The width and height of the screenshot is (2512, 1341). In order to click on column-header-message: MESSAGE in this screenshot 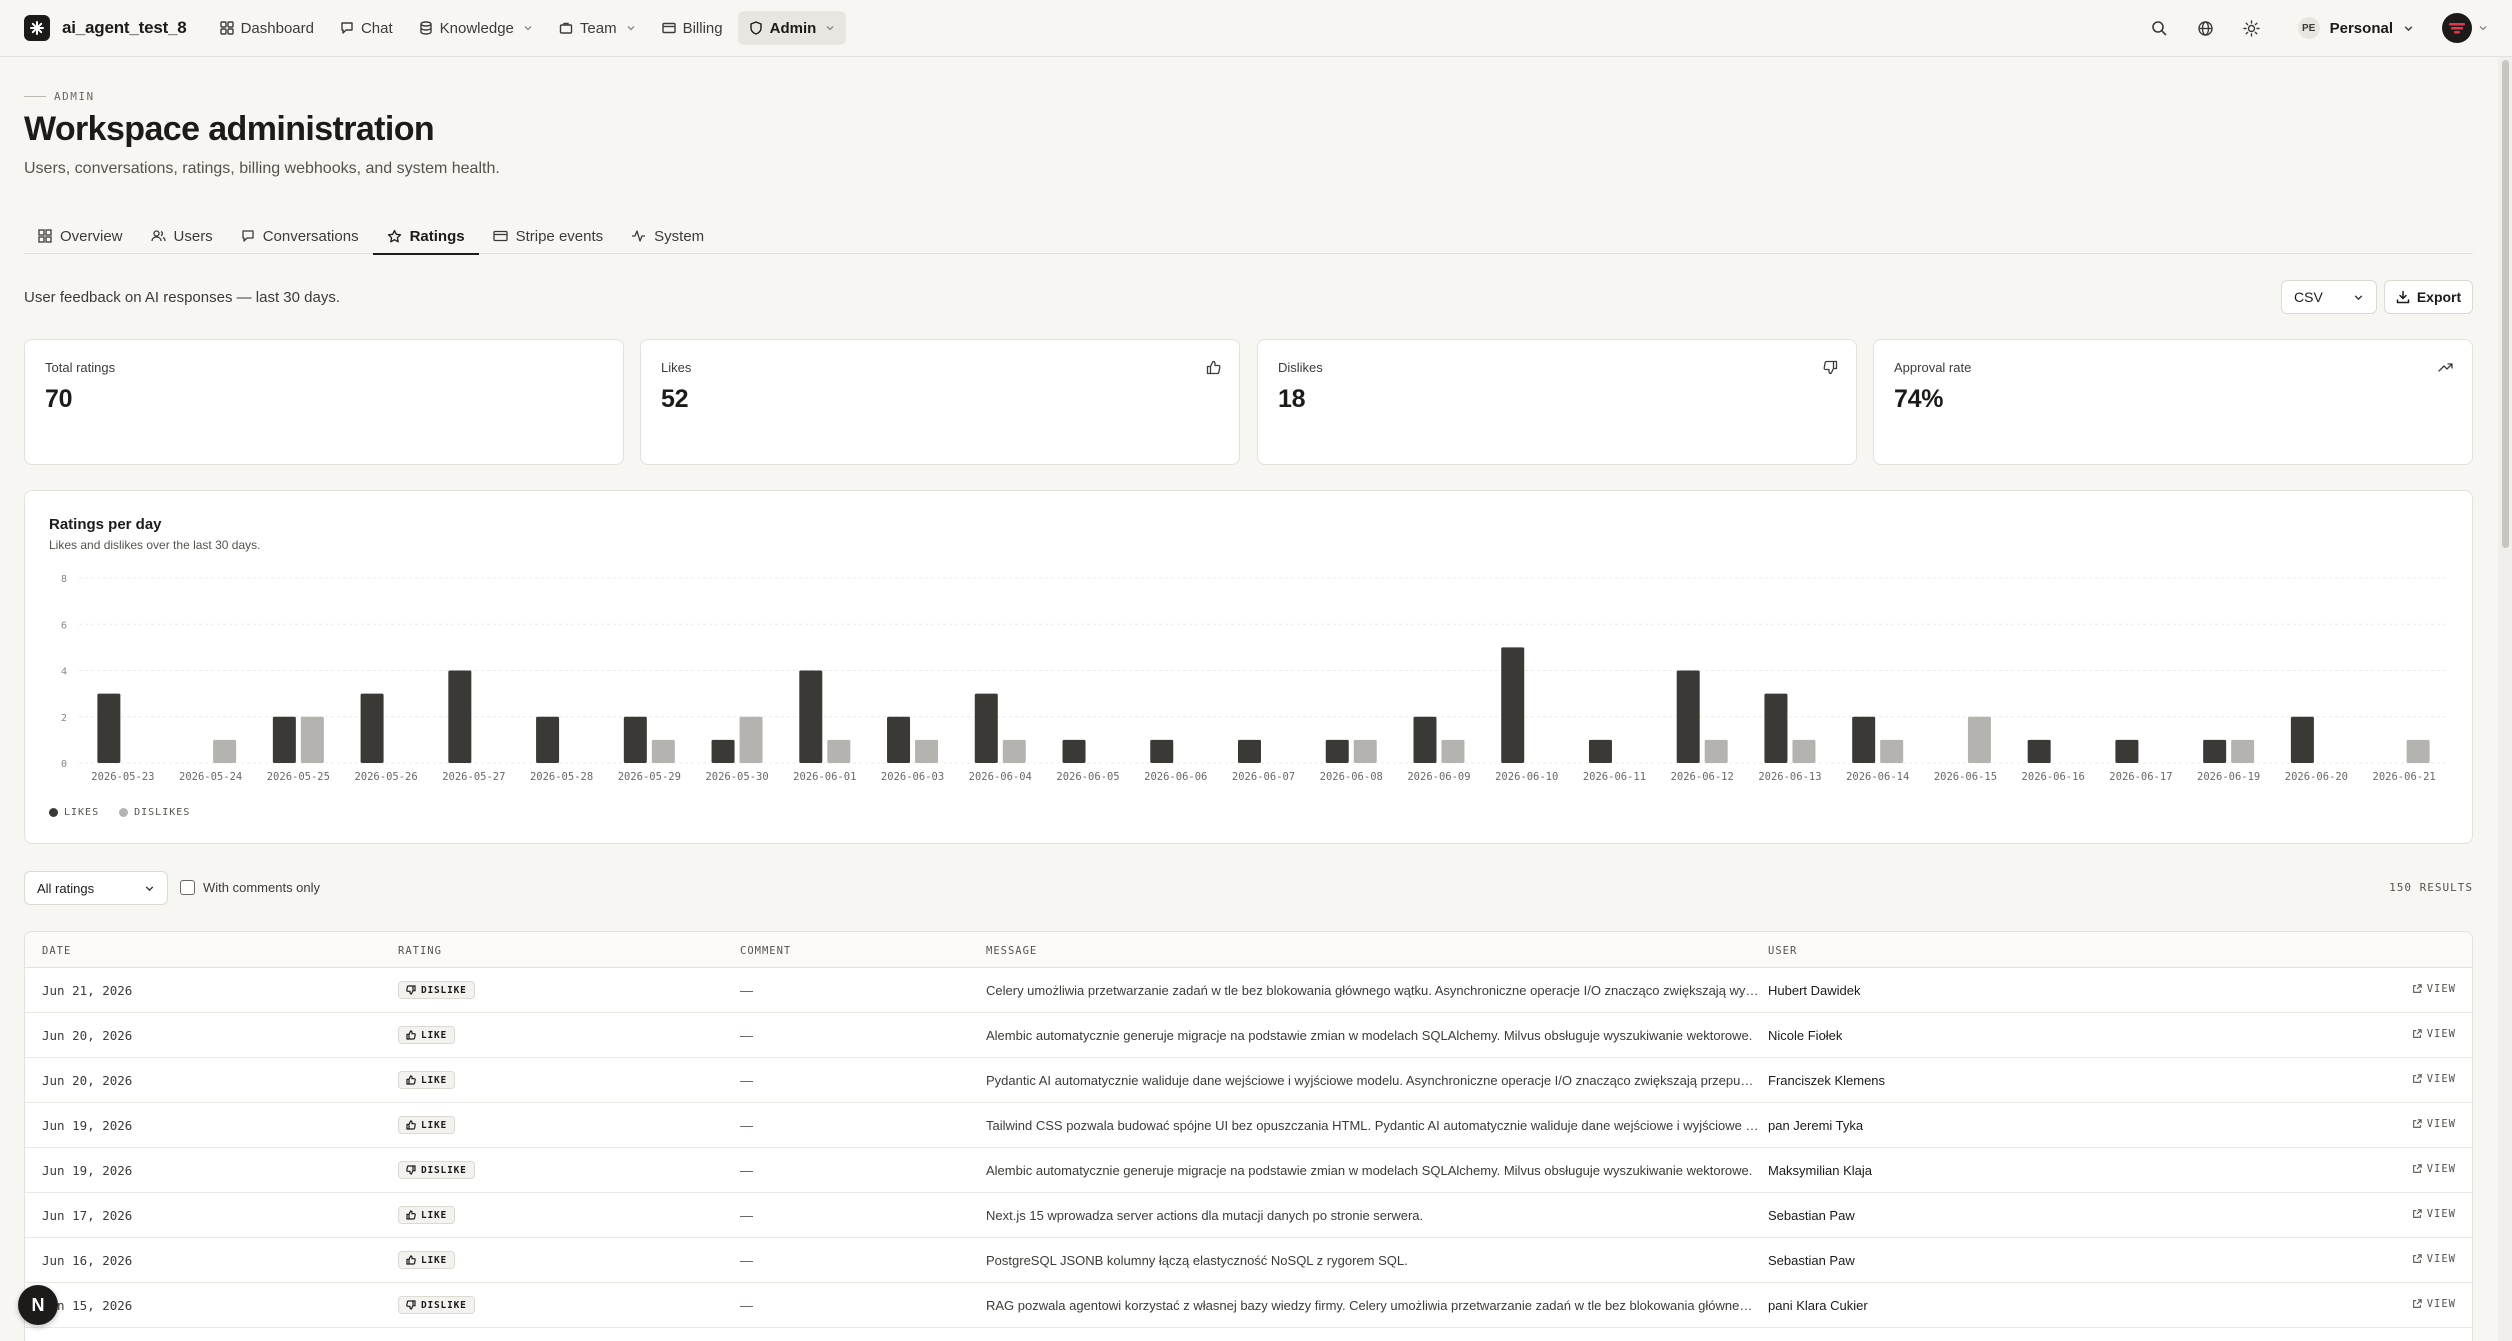, I will do `click(1011, 951)`.